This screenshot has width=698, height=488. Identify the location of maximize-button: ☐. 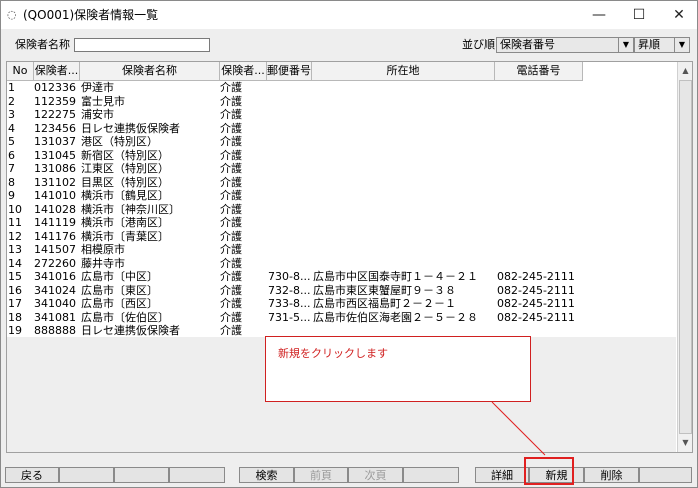
(639, 15).